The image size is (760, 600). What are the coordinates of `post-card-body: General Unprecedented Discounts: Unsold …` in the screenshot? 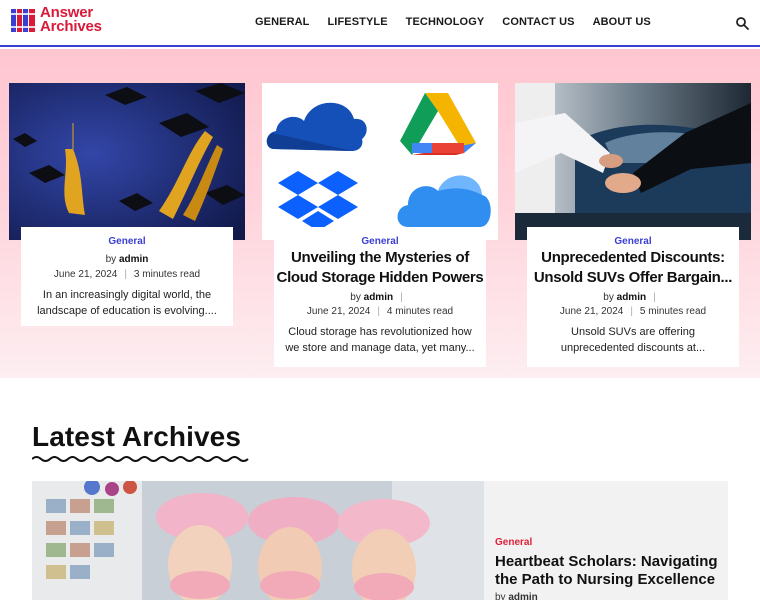 It's located at (633, 297).